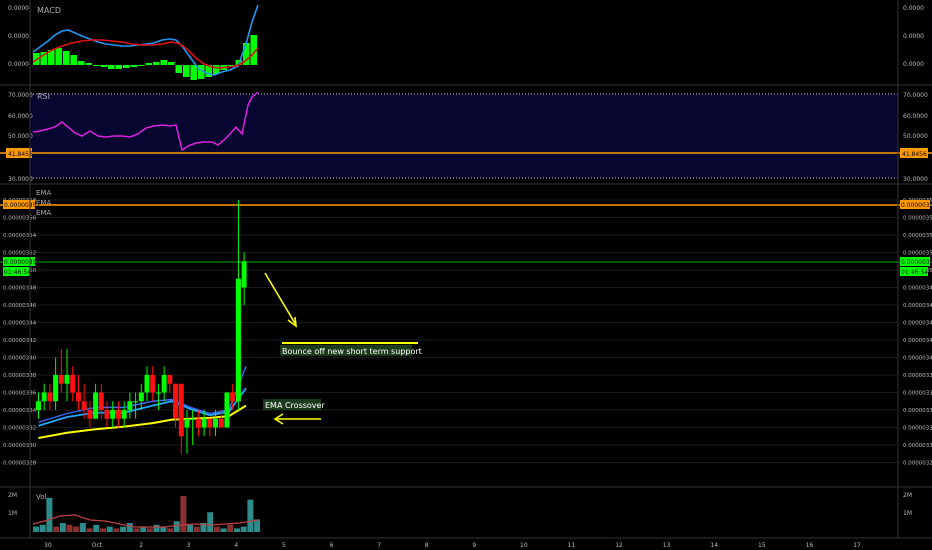  Describe the element at coordinates (667, 545) in the screenshot. I see `x-tick-label: 13` at that location.